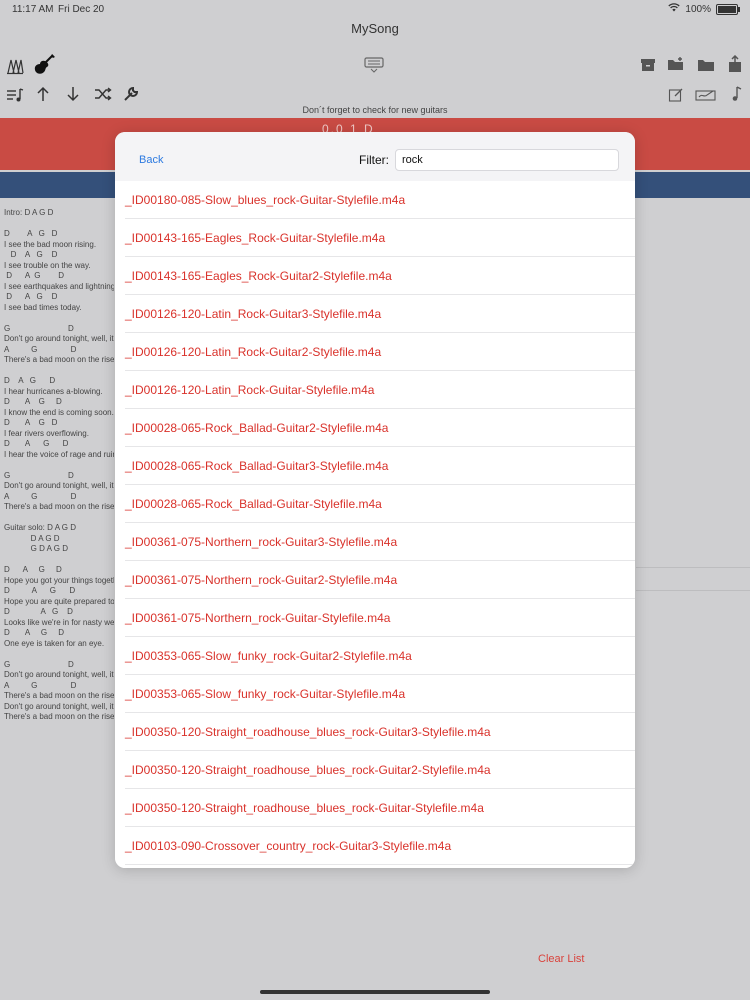 This screenshot has width=750, height=1000. I want to click on home-indicator, so click(375, 992).